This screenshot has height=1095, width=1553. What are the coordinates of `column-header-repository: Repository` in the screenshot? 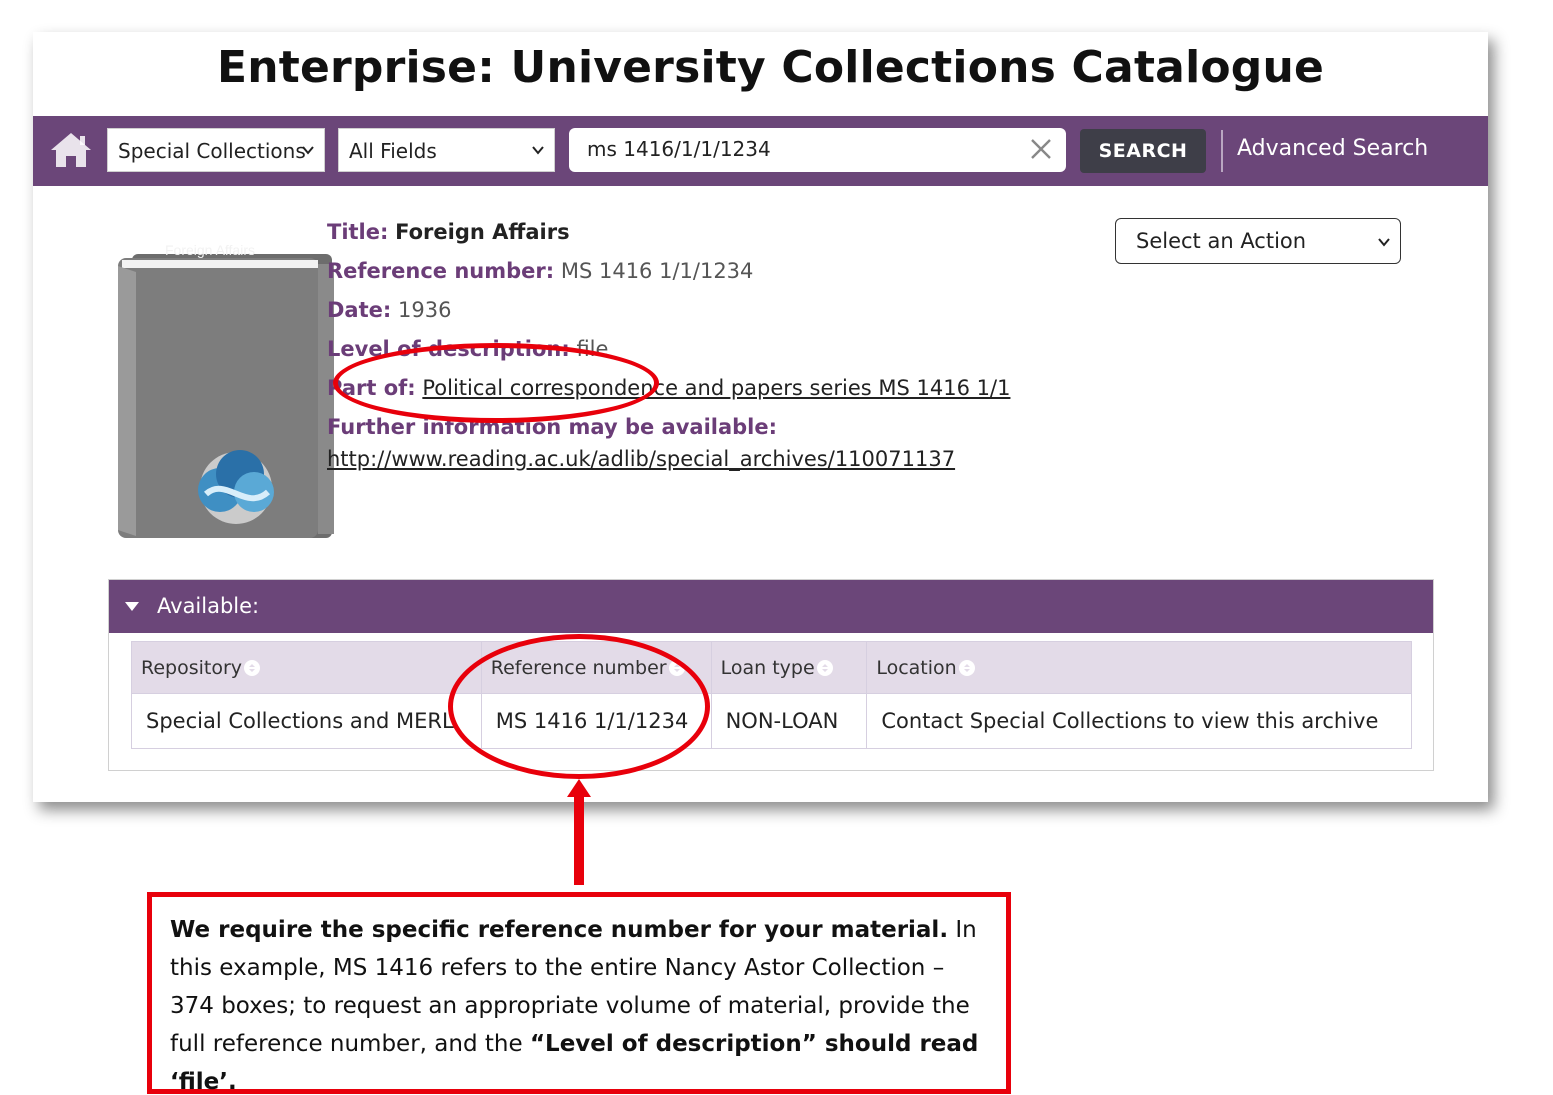 It's located at (306, 667).